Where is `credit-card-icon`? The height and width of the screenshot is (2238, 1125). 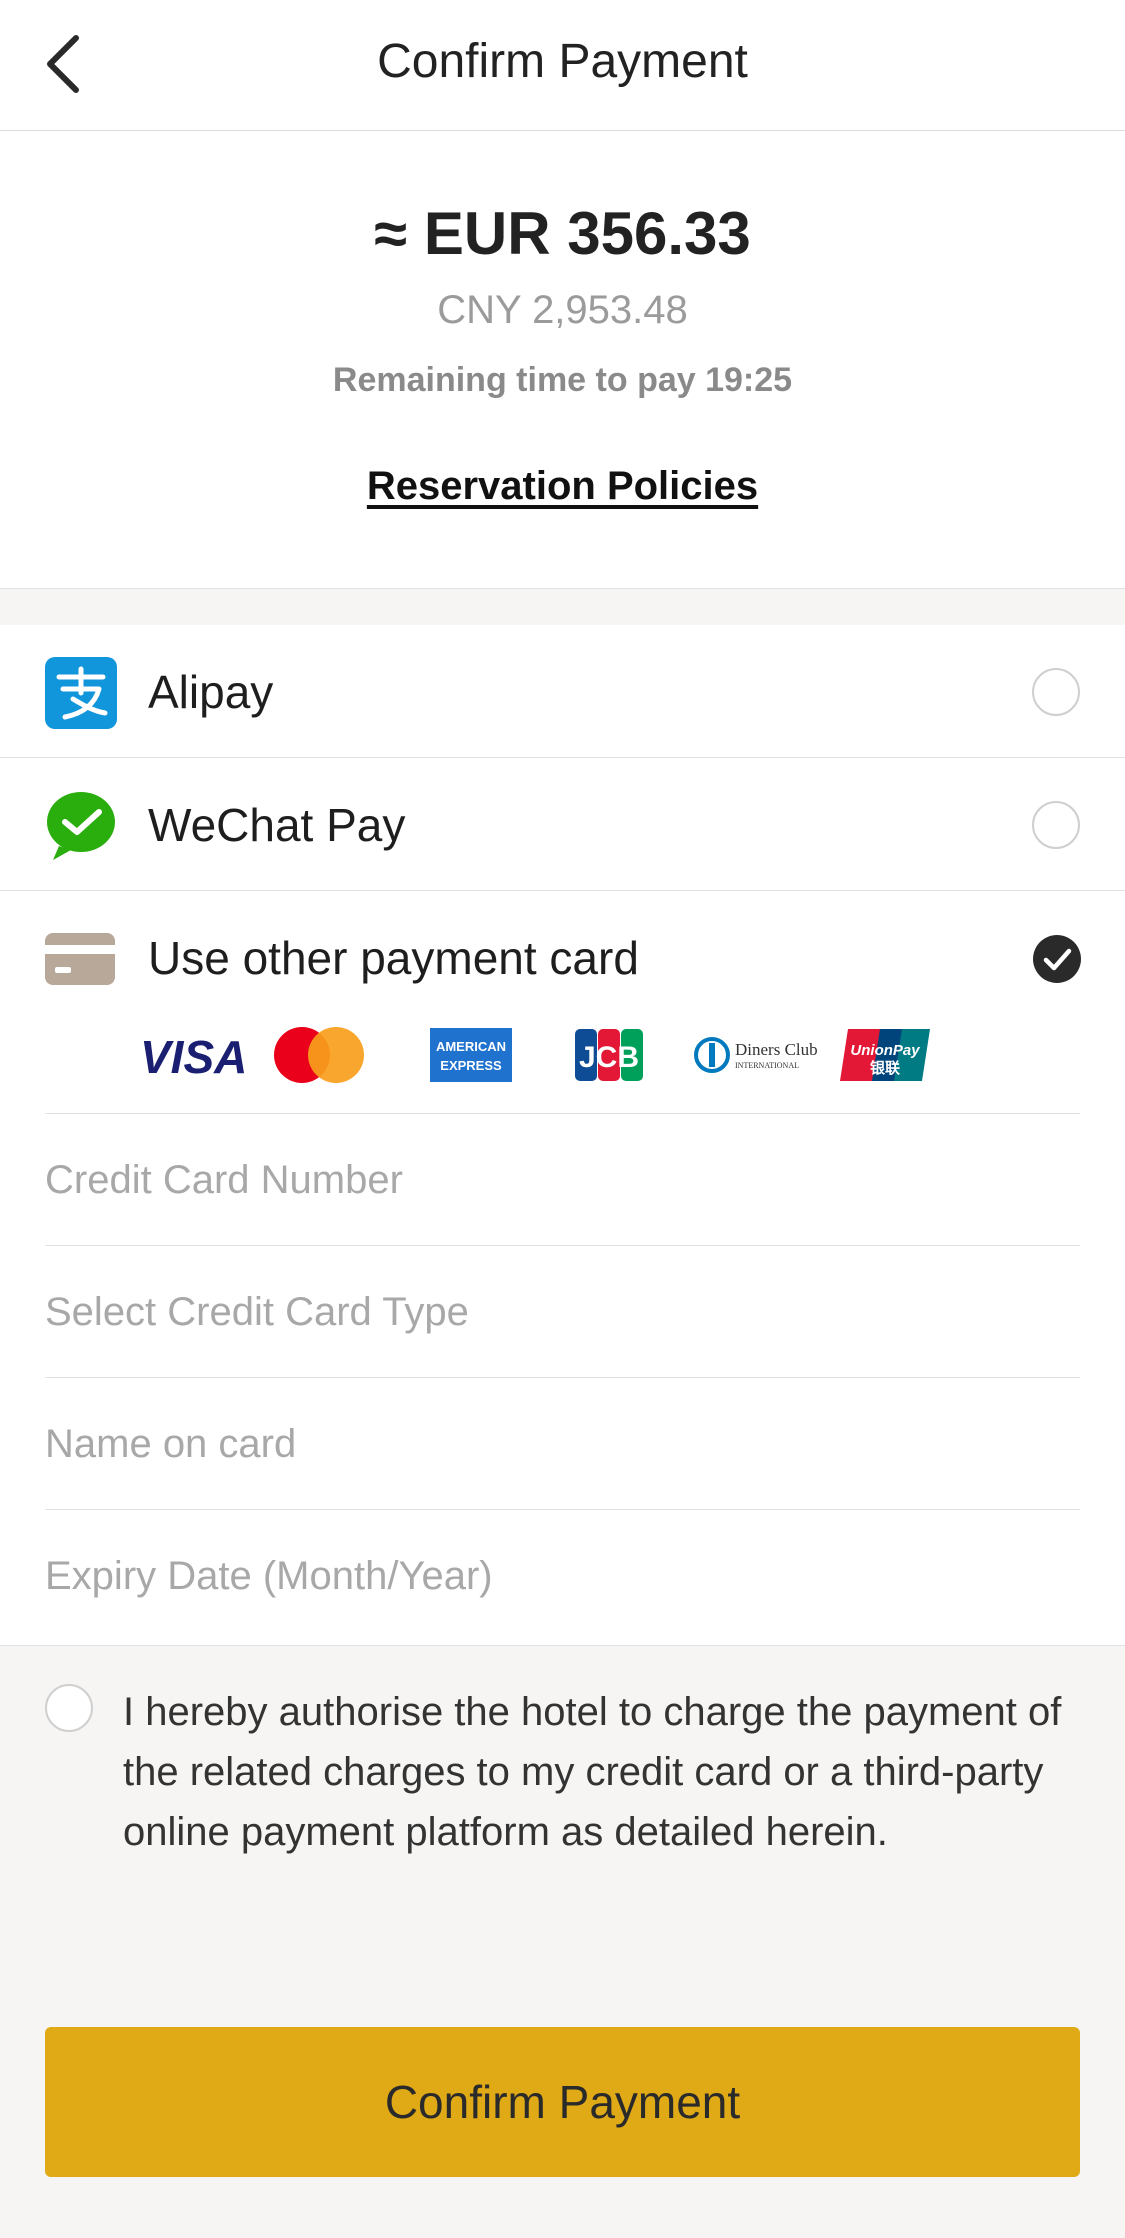
credit-card-icon is located at coordinates (80, 959).